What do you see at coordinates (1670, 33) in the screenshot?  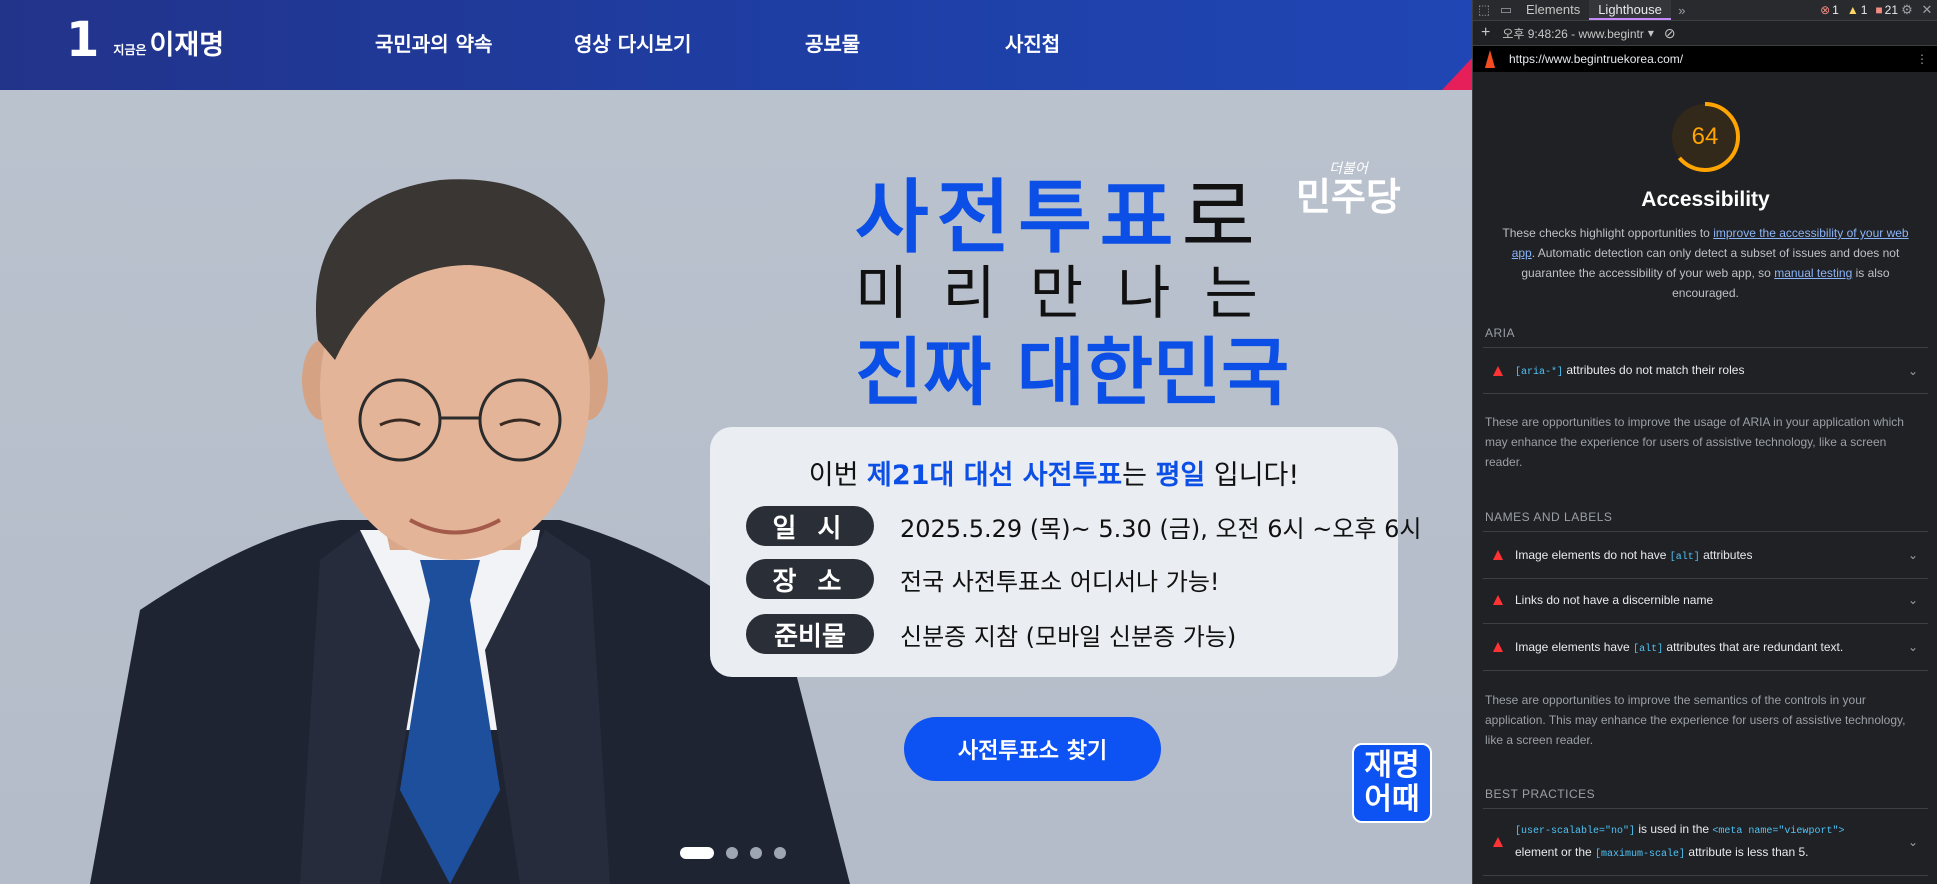 I see `clear-reports-icon: ⊘` at bounding box center [1670, 33].